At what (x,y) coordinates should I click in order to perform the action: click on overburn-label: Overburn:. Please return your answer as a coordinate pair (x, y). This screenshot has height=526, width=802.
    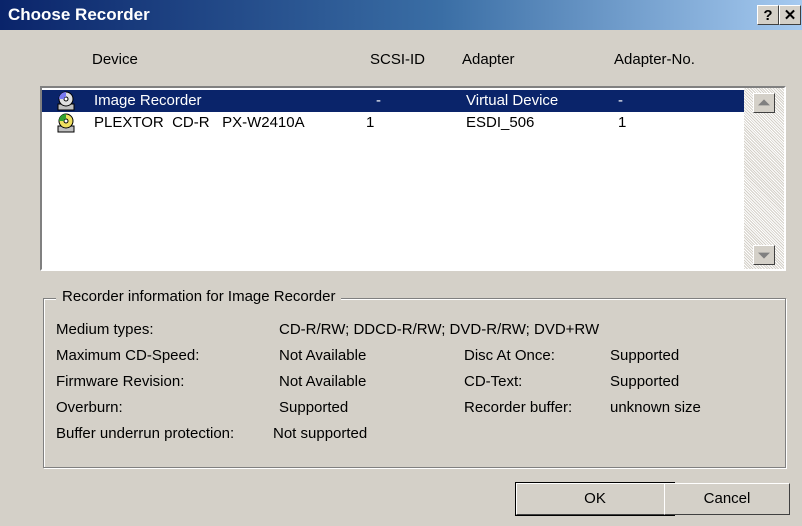
    Looking at the image, I should click on (89, 407).